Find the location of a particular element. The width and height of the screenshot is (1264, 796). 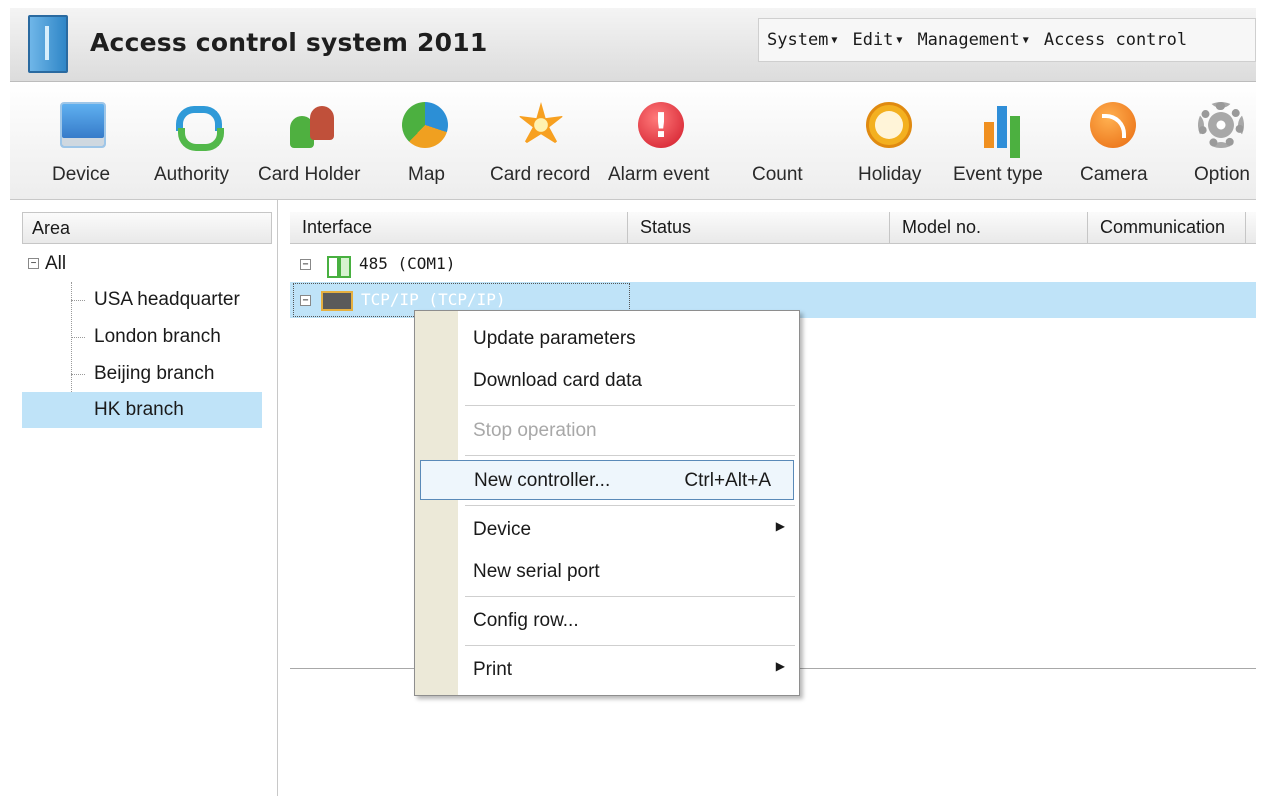

menu-item-label: New serial port is located at coordinates (536, 571).